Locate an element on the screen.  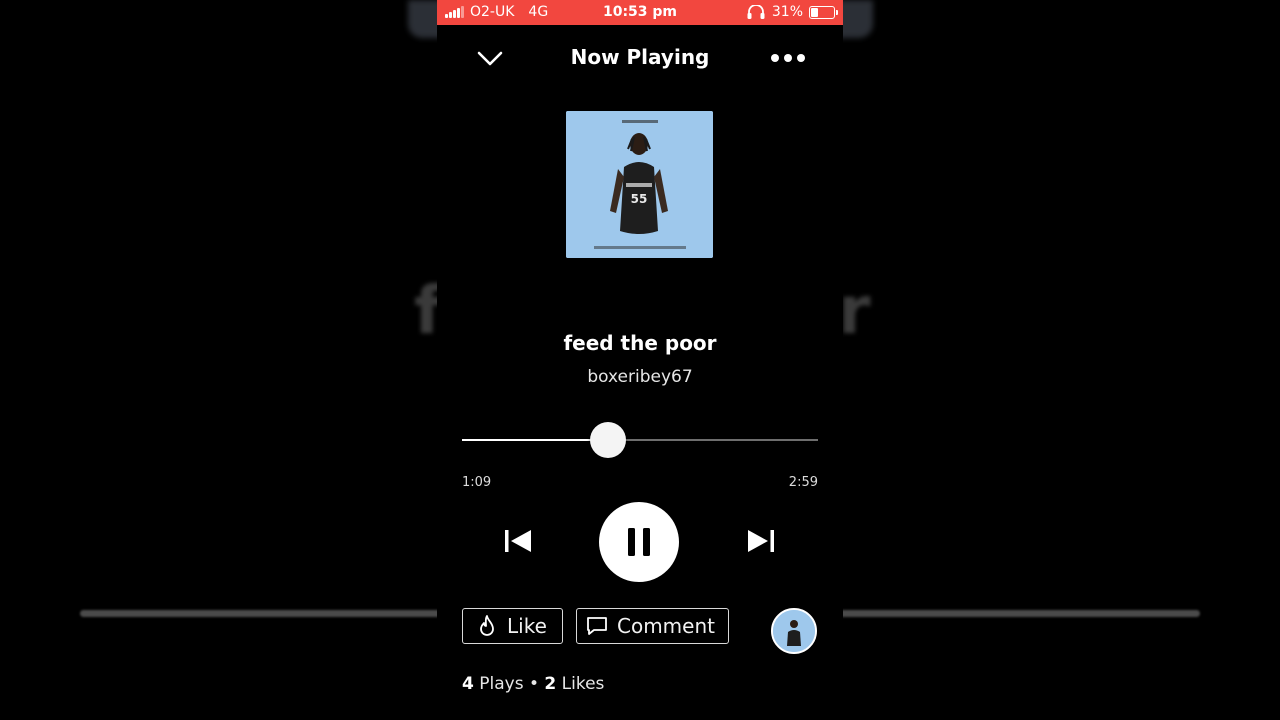
now-playing-header: Now Playing is located at coordinates (640, 58).